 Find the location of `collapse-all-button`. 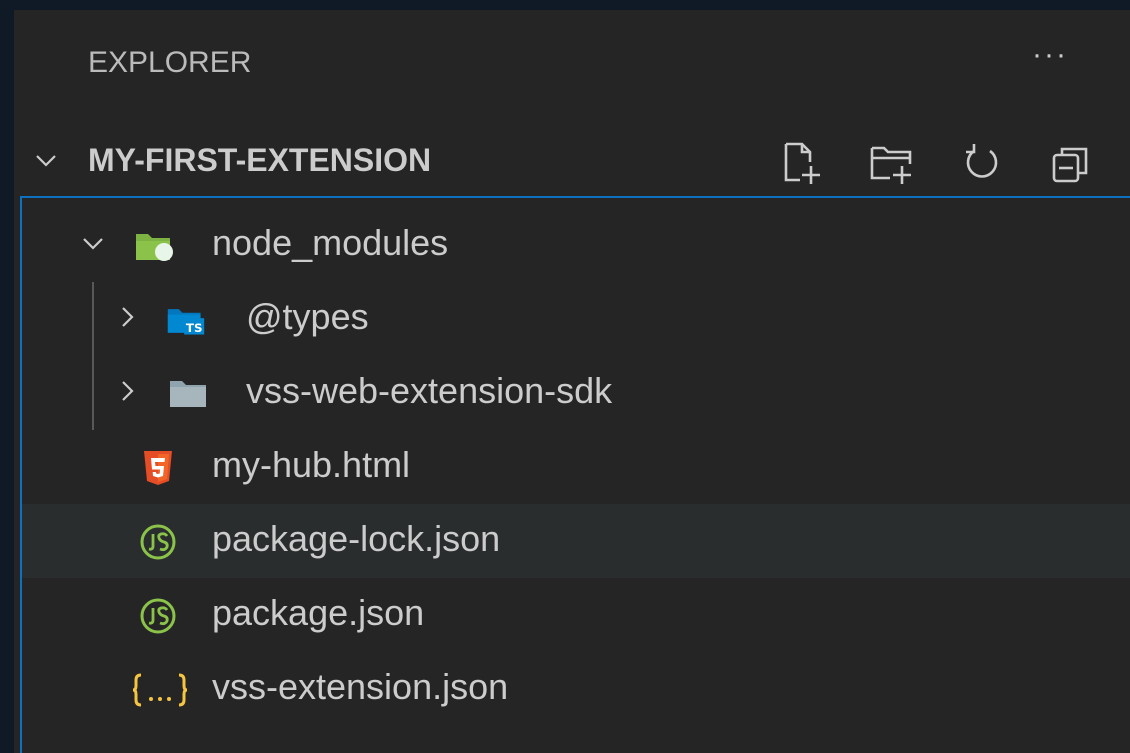

collapse-all-button is located at coordinates (1072, 163).